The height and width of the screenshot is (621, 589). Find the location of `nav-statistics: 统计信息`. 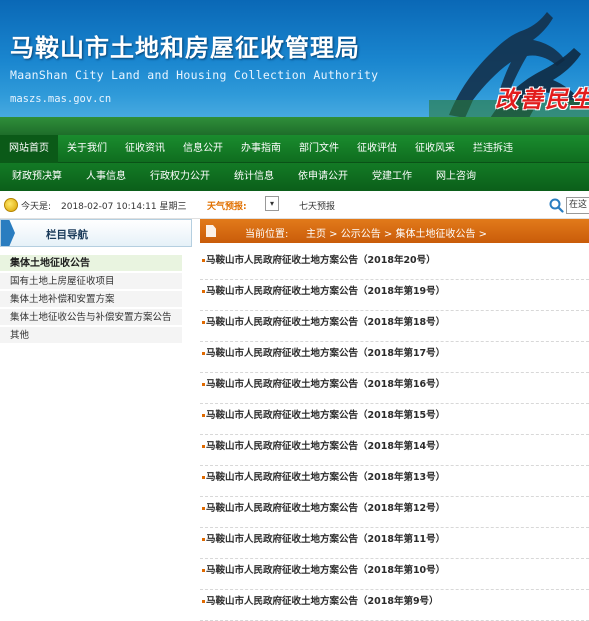

nav-statistics: 统计信息 is located at coordinates (254, 177).